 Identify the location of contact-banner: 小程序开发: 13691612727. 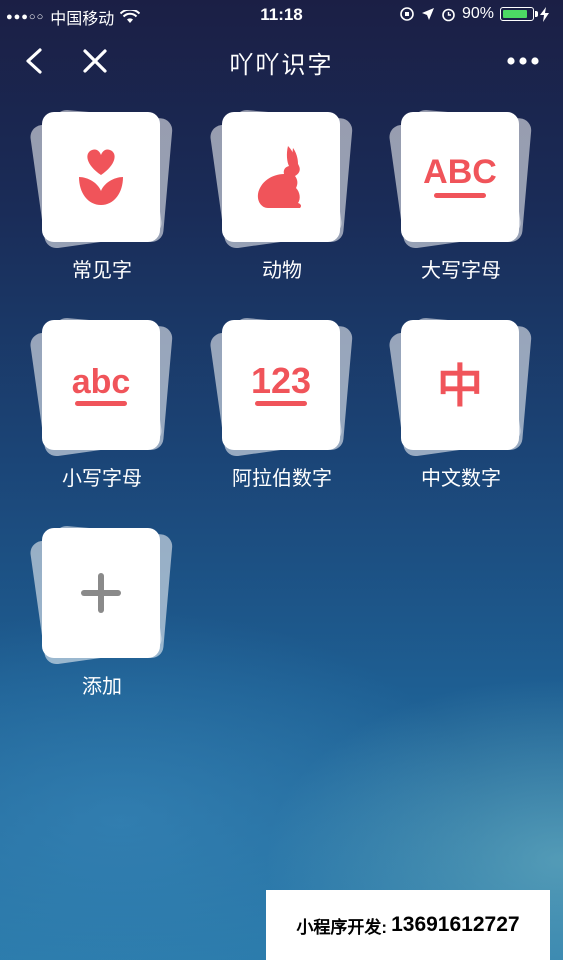
(408, 925).